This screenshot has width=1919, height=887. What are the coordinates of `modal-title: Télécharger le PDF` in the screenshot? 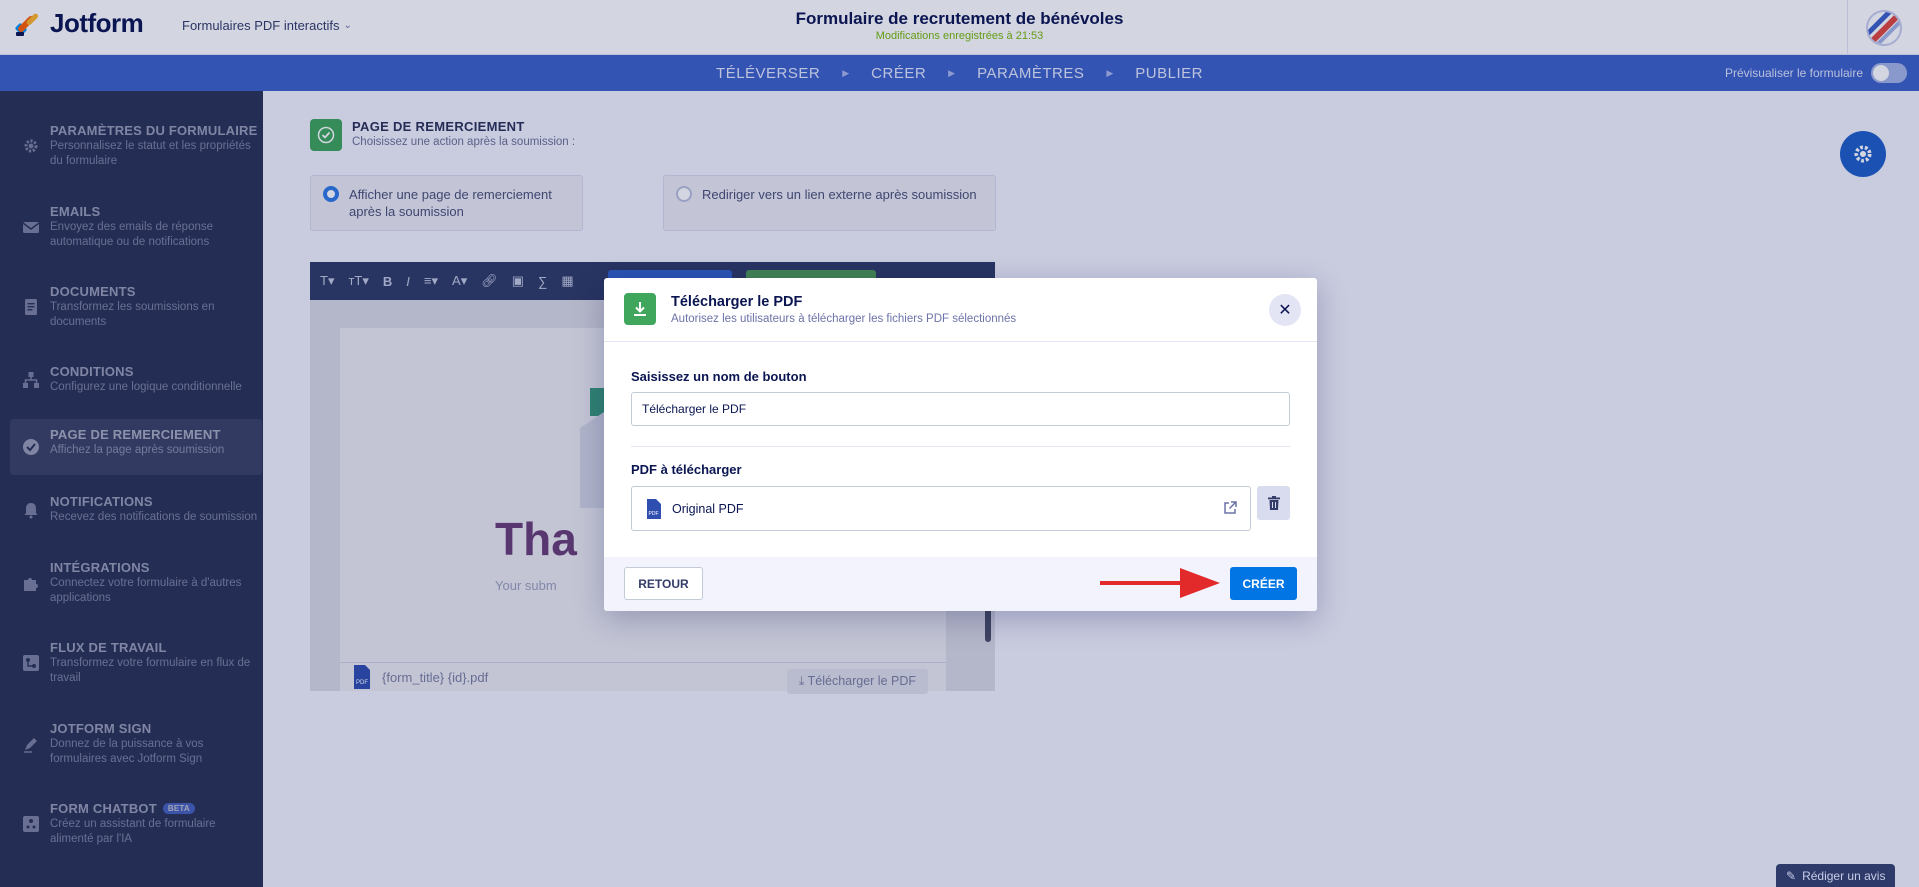 It's located at (737, 302).